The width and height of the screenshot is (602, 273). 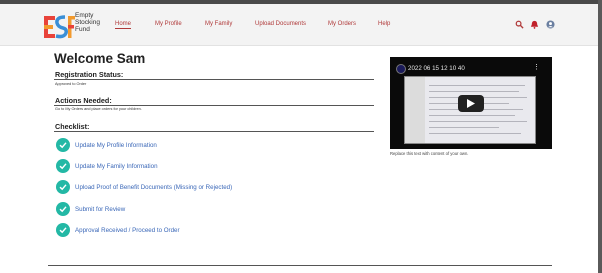 What do you see at coordinates (127, 230) in the screenshot?
I see `checklist-item-approval: Approval Received / Proceed to Order` at bounding box center [127, 230].